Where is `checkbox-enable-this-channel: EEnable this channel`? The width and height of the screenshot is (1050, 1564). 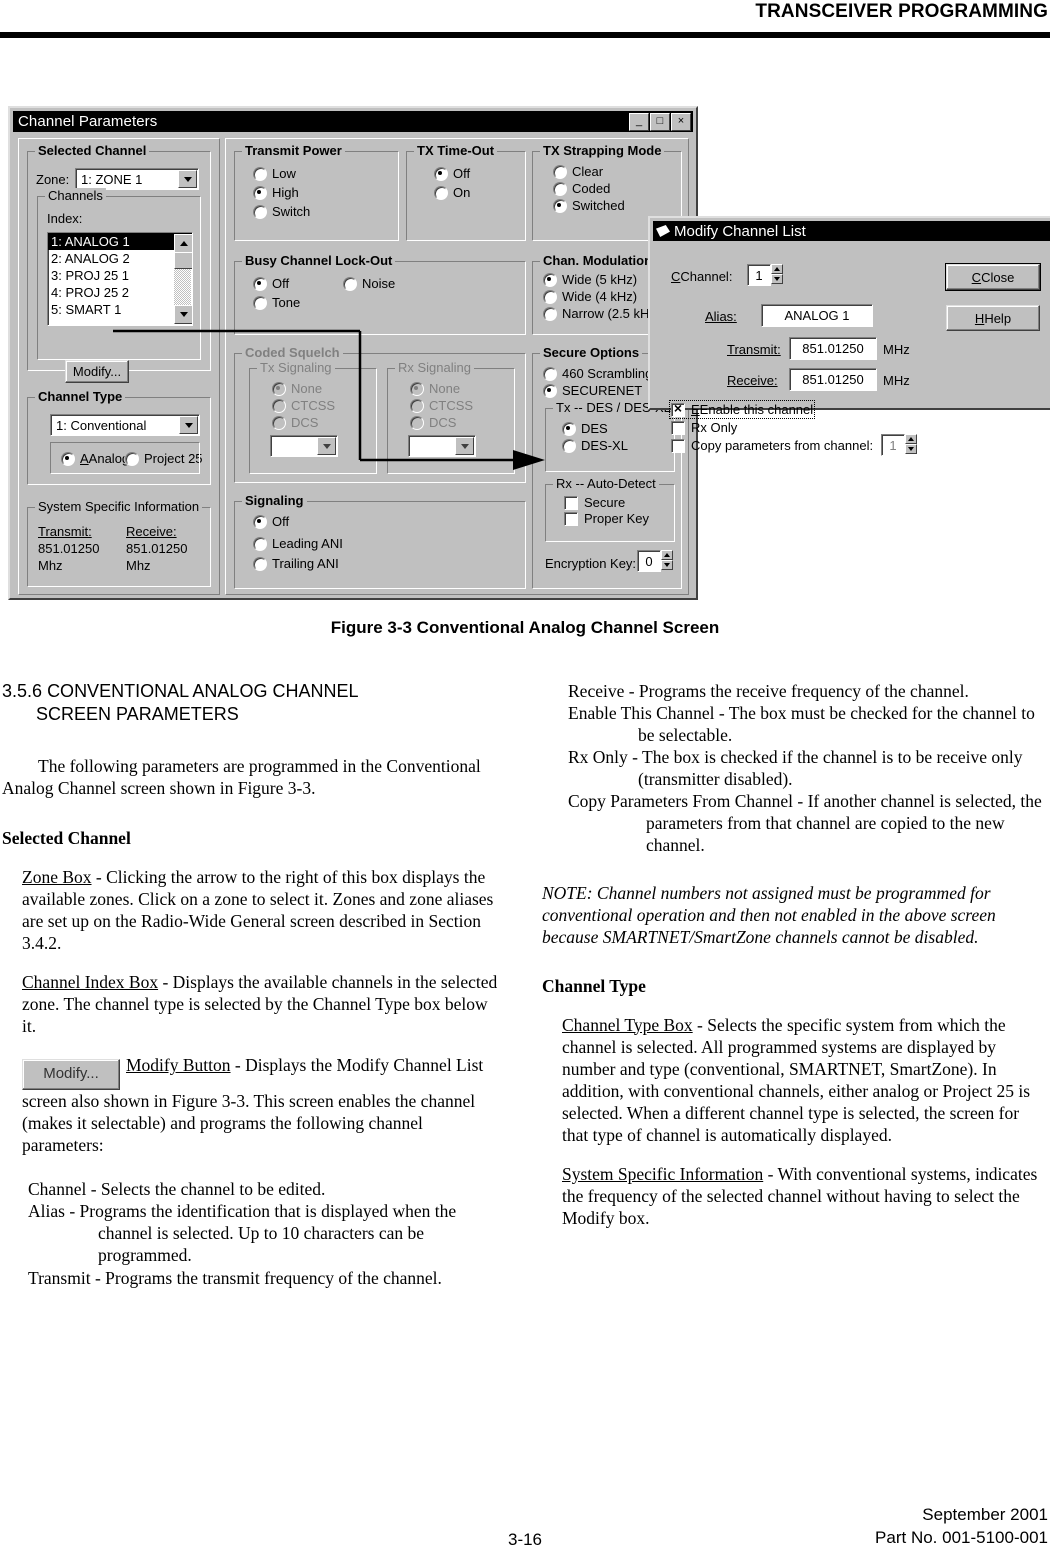
checkbox-enable-this-channel: EEnable this channel is located at coordinates (742, 409).